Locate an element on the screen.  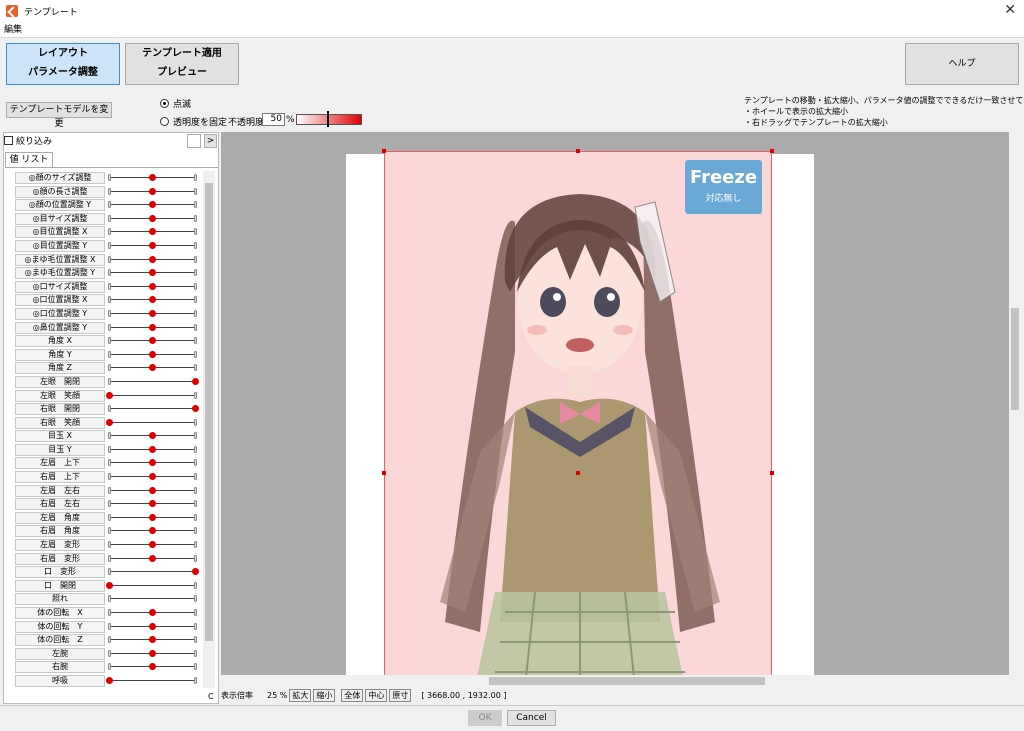
canvas-hscrollbar is located at coordinates (615, 681).